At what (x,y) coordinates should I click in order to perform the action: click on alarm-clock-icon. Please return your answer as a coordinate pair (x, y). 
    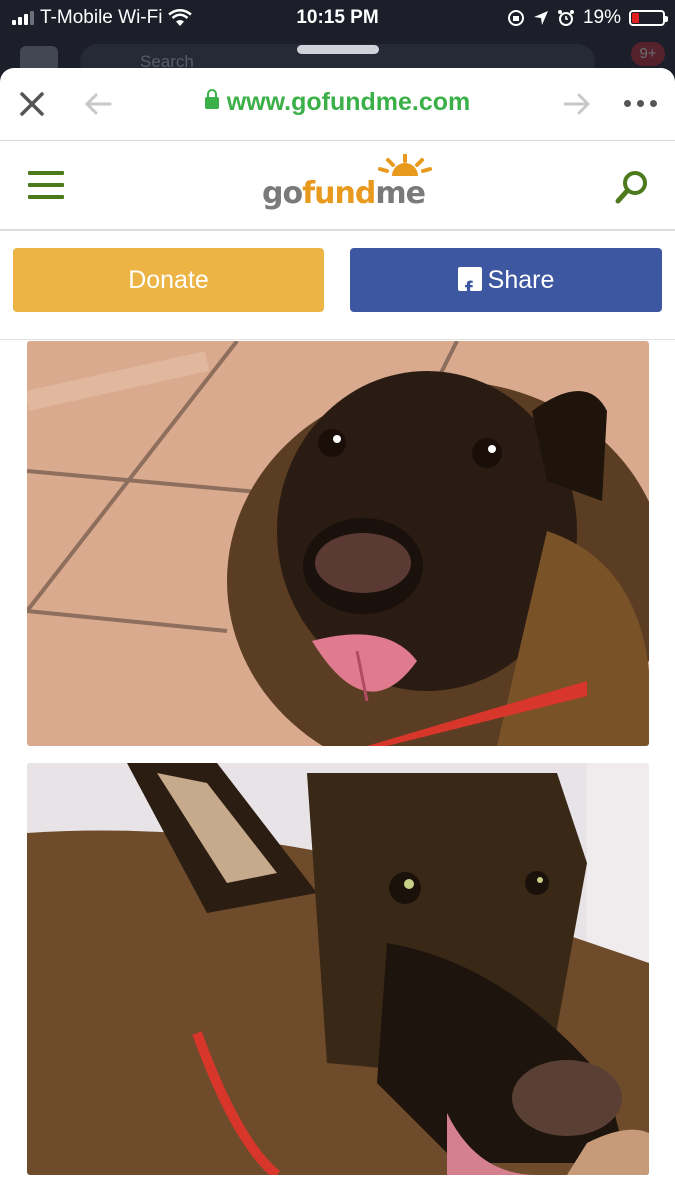
    Looking at the image, I should click on (565, 18).